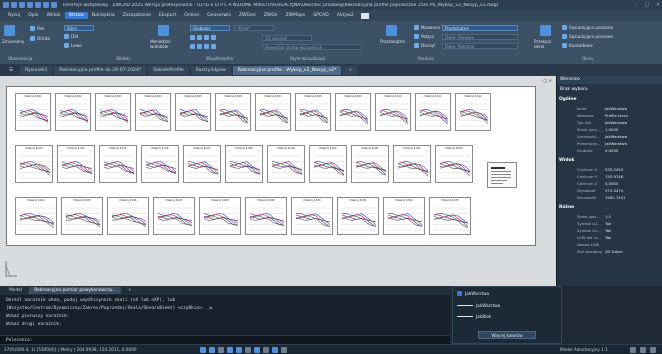 The image size is (662, 354). Describe the element at coordinates (244, 164) in the screenshot. I see `viewport-profile: Przekrój P-018` at that location.